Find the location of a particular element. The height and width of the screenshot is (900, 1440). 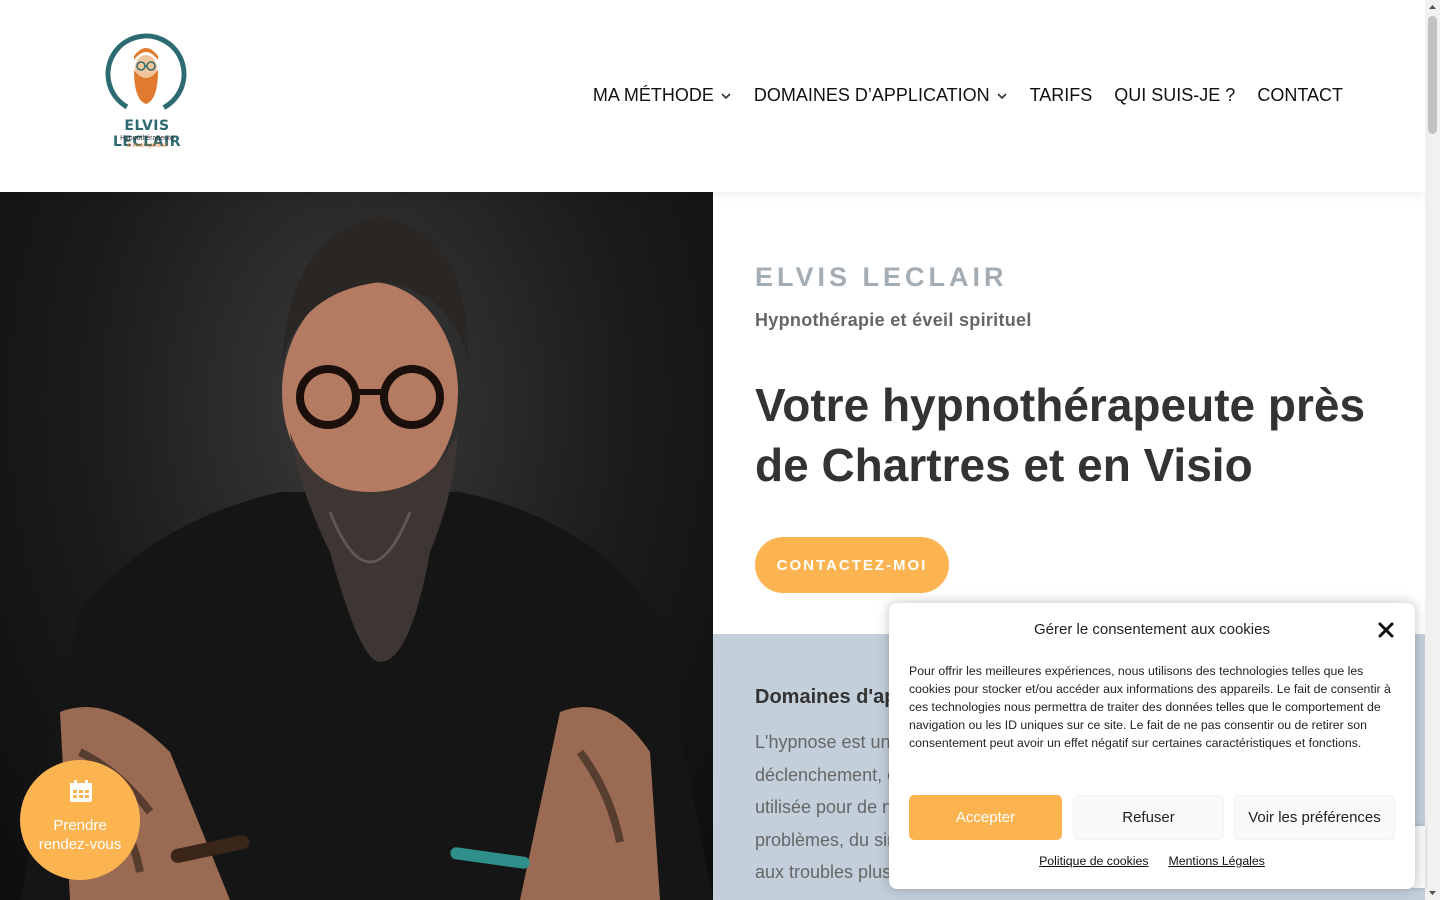

calendar-icon is located at coordinates (81, 791).